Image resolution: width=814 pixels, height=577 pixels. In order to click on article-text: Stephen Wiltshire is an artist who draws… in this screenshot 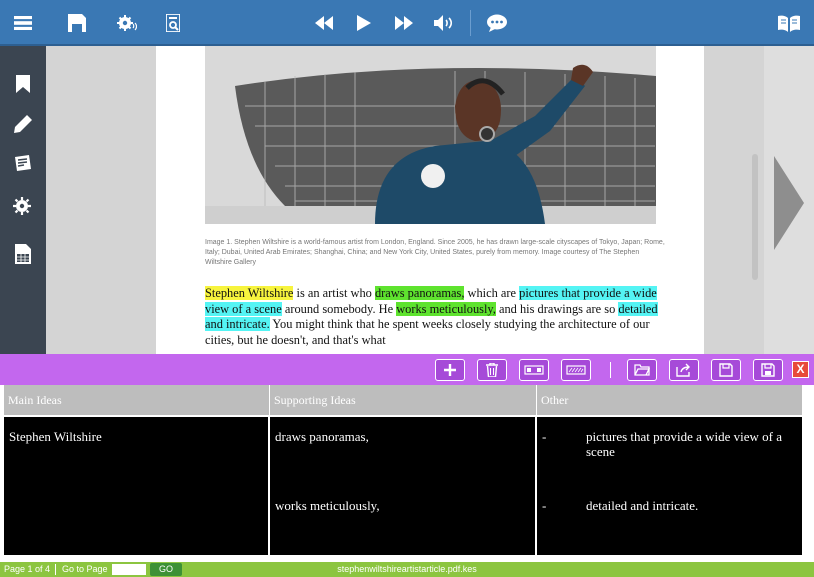, I will do `click(440, 317)`.